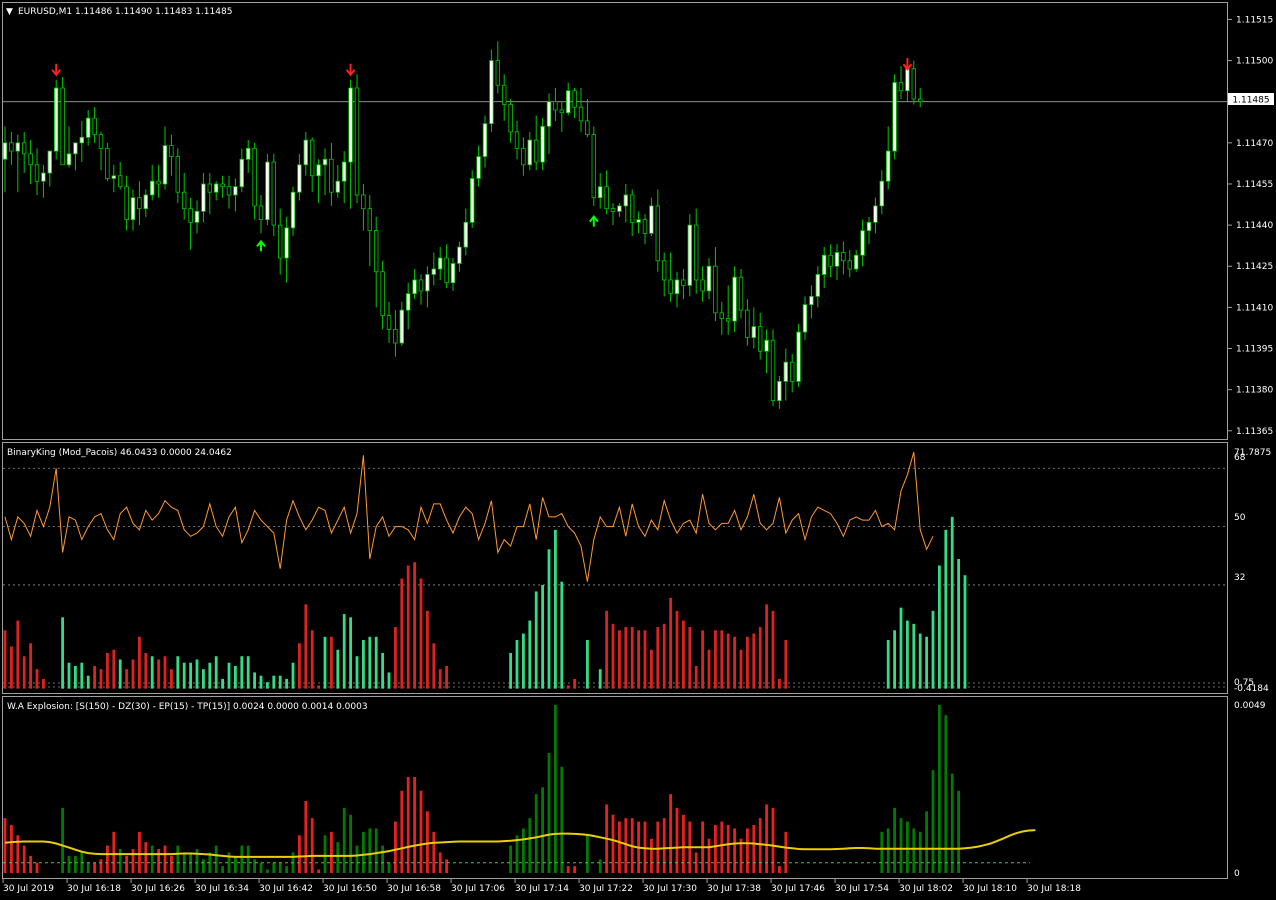 Image resolution: width=1276 pixels, height=900 pixels. I want to click on time-axis-label: 30 Jul 17:06, so click(478, 889).